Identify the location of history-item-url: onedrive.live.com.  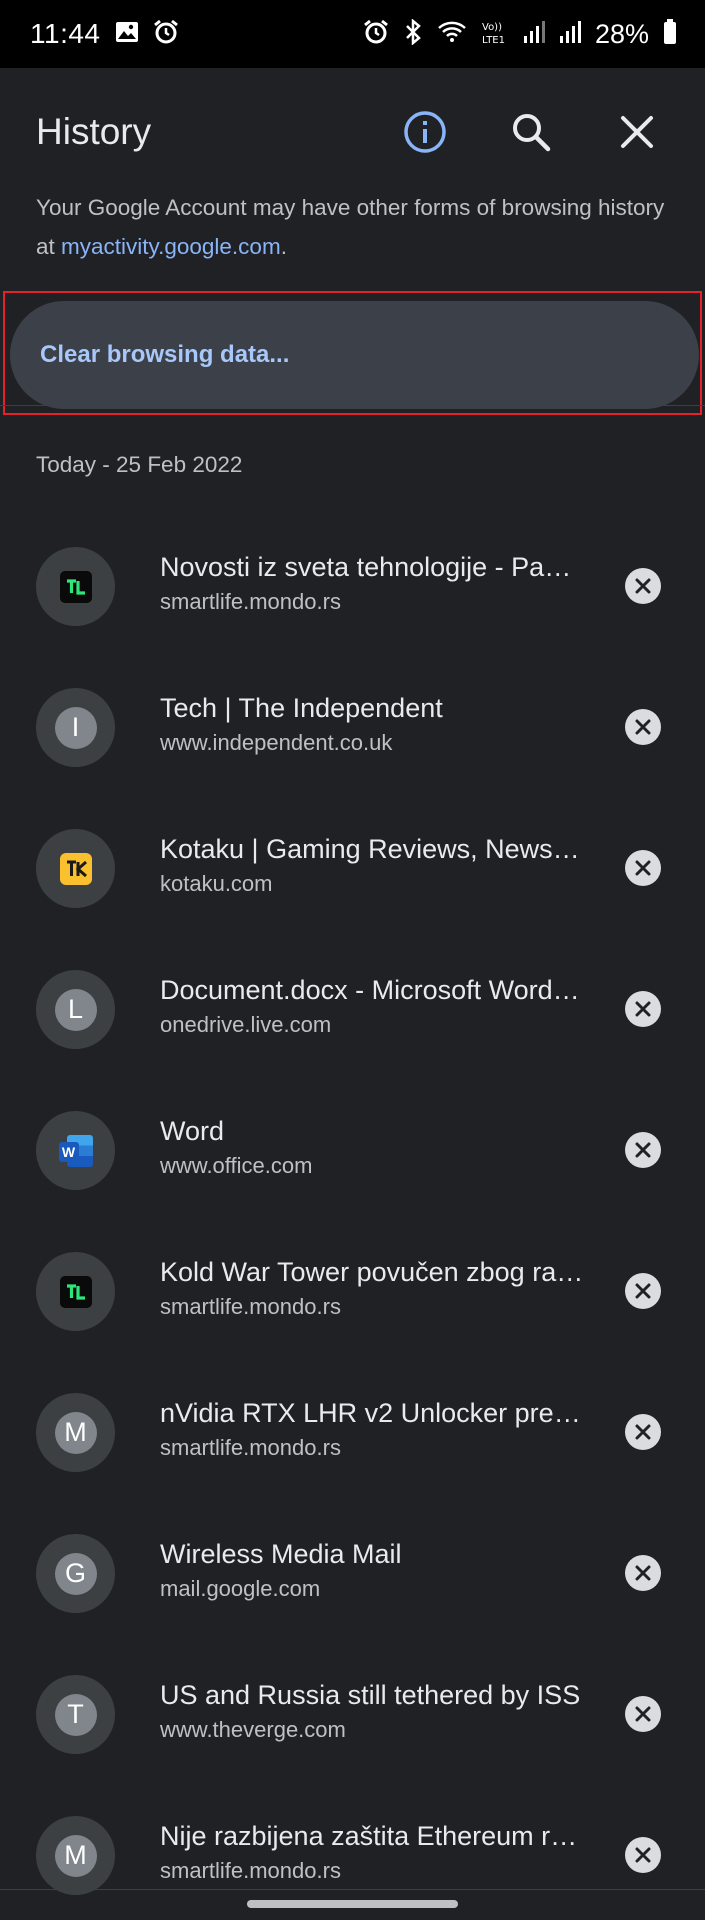
(246, 1024).